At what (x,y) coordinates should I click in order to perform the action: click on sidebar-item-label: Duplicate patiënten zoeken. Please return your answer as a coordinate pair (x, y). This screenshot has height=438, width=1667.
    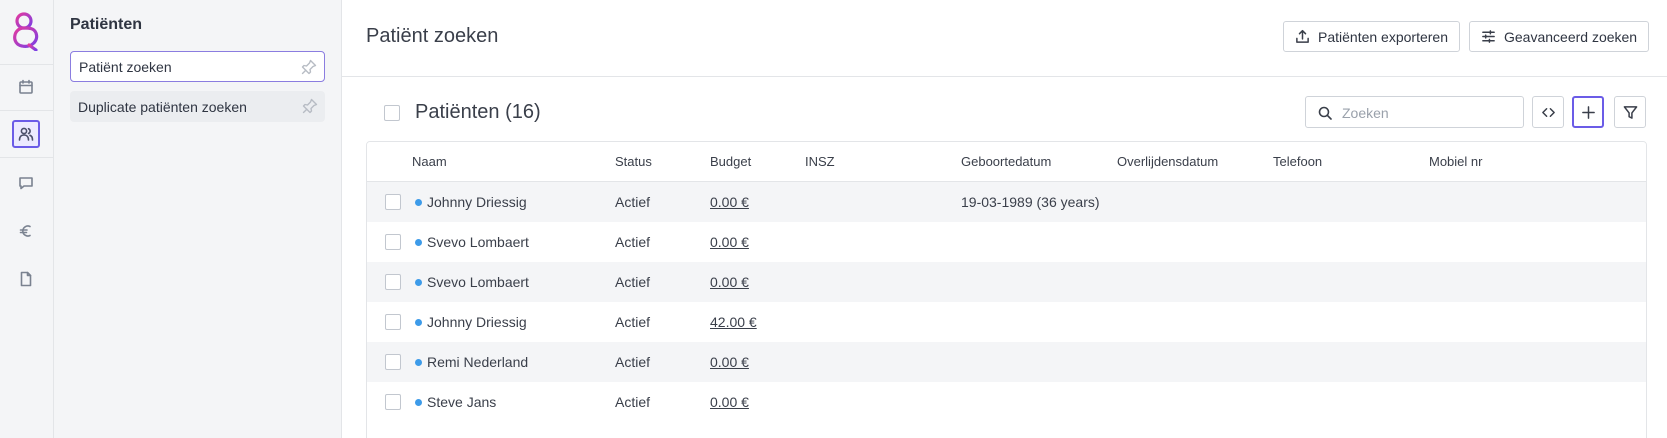
    Looking at the image, I should click on (162, 106).